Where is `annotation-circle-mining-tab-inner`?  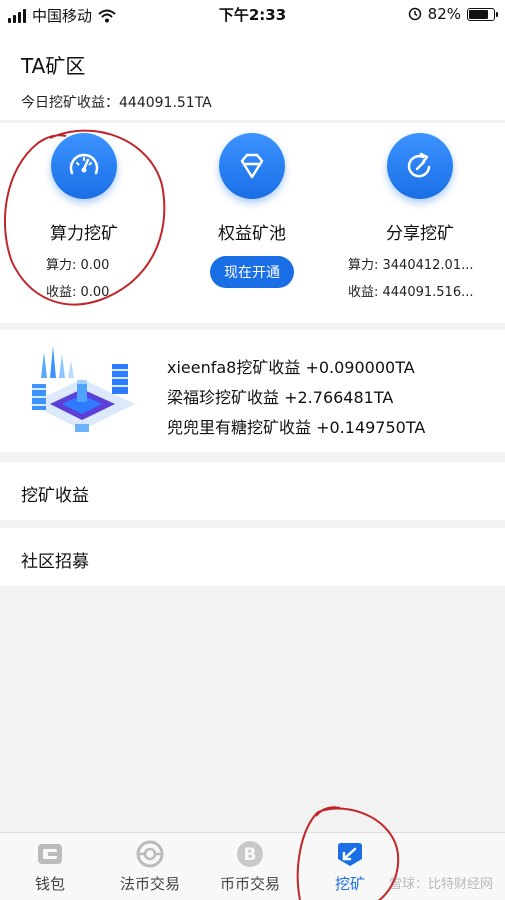
annotation-circle-mining-tab-inner is located at coordinates (328, 811).